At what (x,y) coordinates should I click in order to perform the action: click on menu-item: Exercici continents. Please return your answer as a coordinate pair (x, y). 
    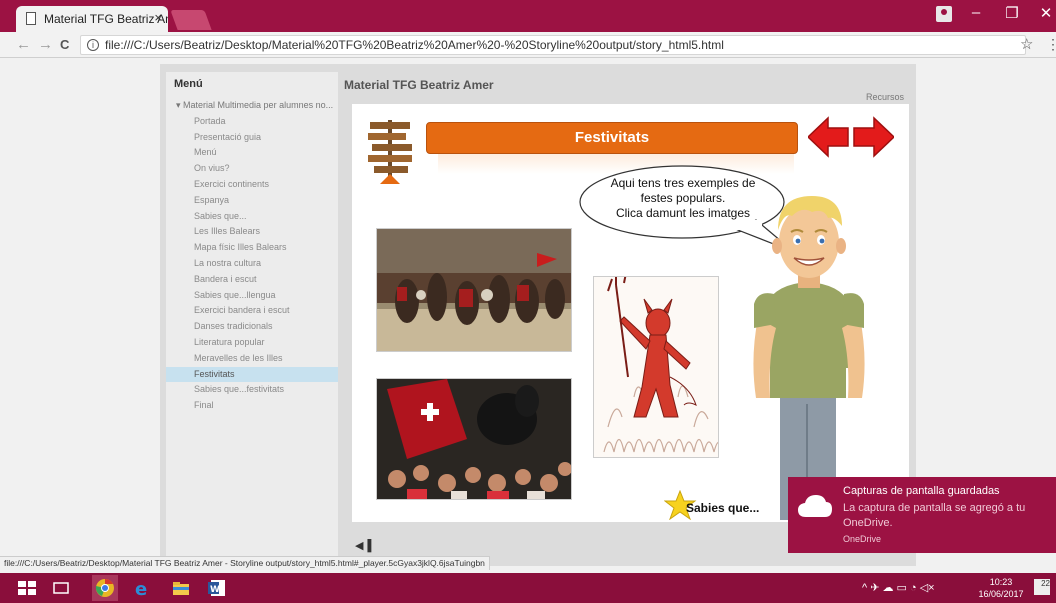
    Looking at the image, I should click on (252, 185).